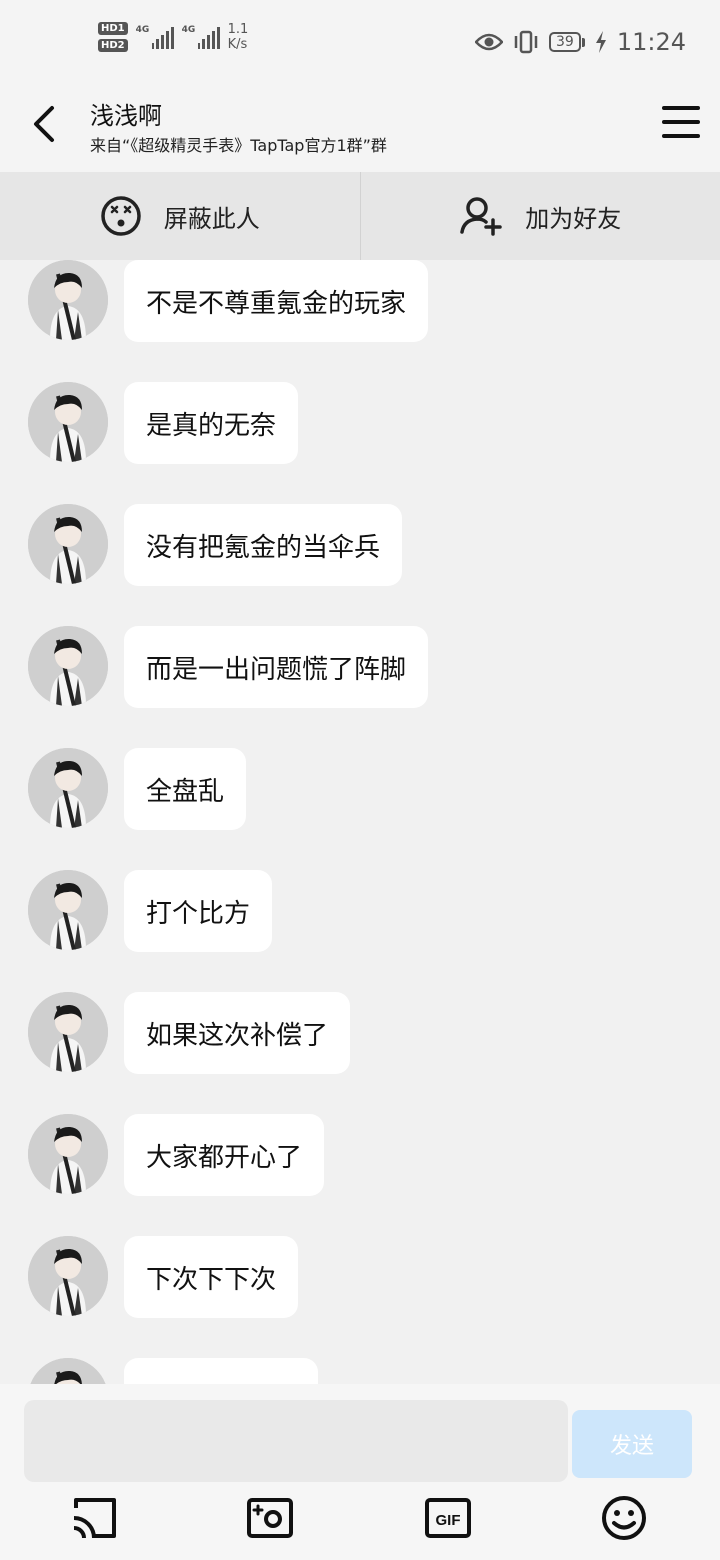  I want to click on signal-1-icon: 4G, so click(155, 37).